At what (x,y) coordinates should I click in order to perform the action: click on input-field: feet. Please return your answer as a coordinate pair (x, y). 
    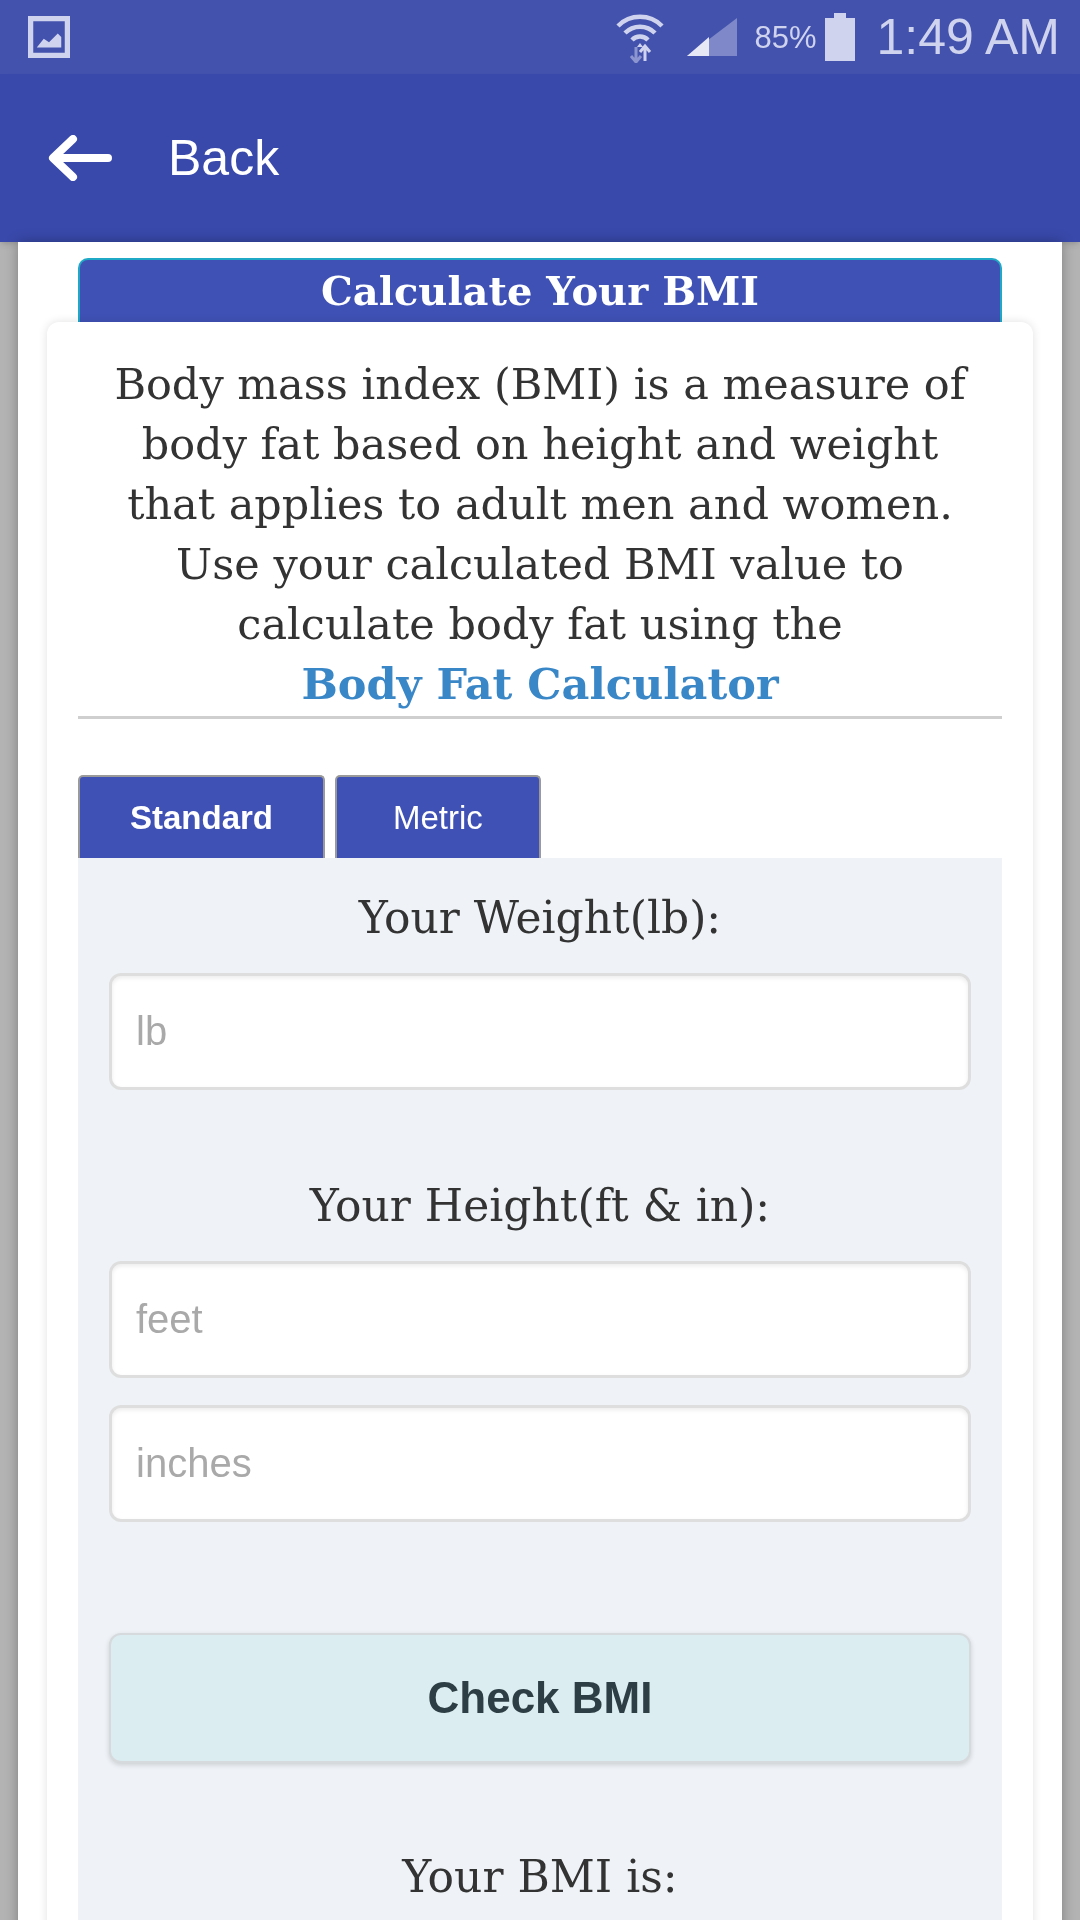
    Looking at the image, I should click on (540, 1319).